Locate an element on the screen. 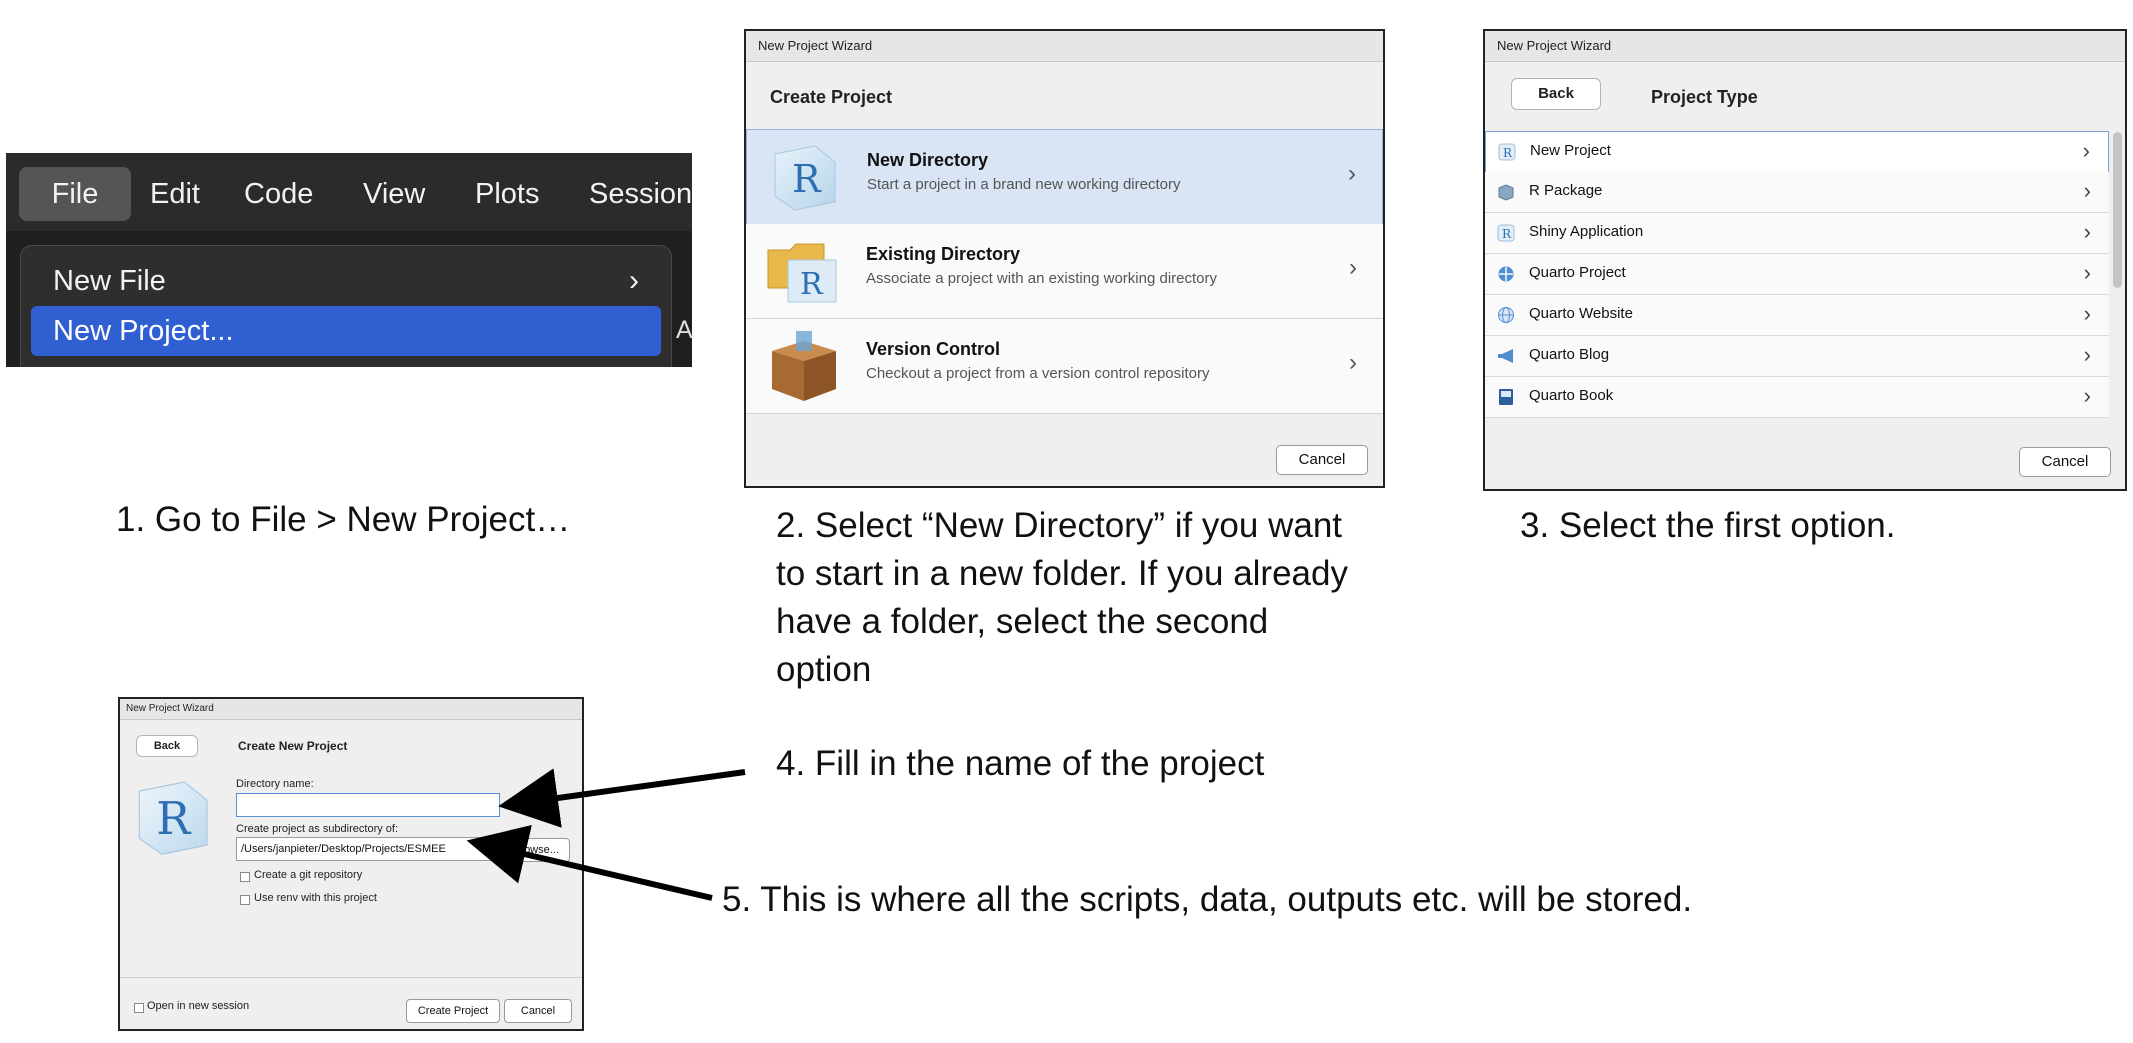 Image resolution: width=2133 pixels, height=1043 pixels. arrow-to-directory-name is located at coordinates (622, 798).